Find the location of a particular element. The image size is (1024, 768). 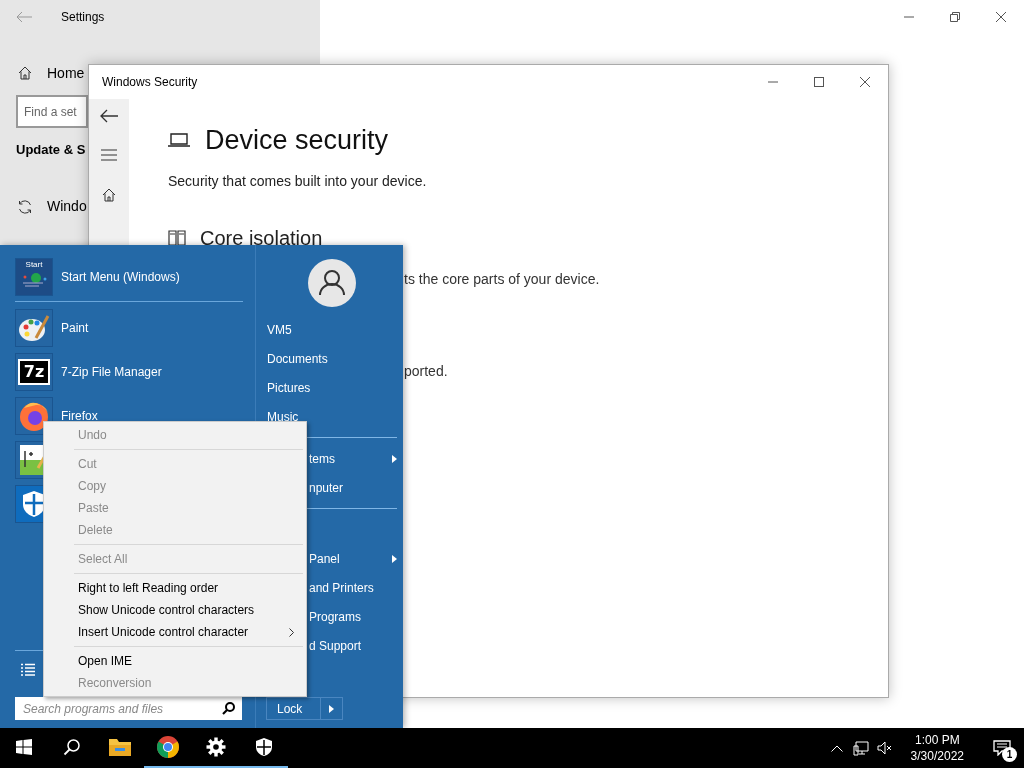

page-heading: Device security is located at coordinates (297, 140).